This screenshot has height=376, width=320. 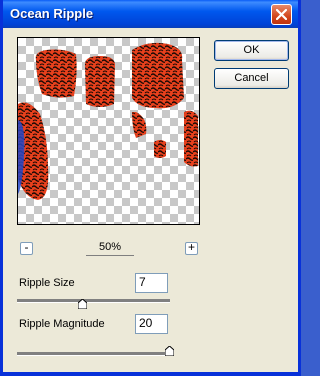 I want to click on zoom-in-button: +, so click(x=191, y=247).